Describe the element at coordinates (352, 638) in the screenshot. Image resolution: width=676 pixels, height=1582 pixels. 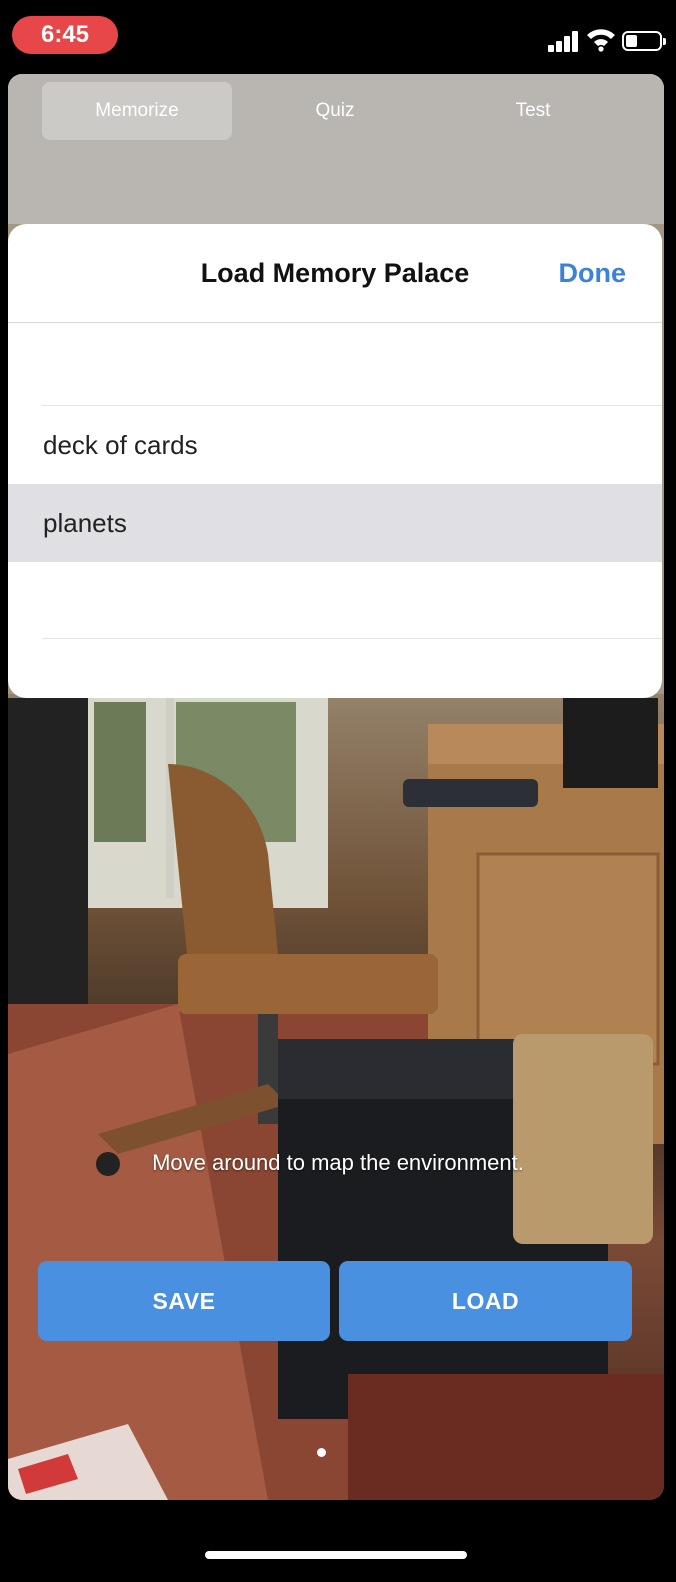
I see `row-separator` at that location.